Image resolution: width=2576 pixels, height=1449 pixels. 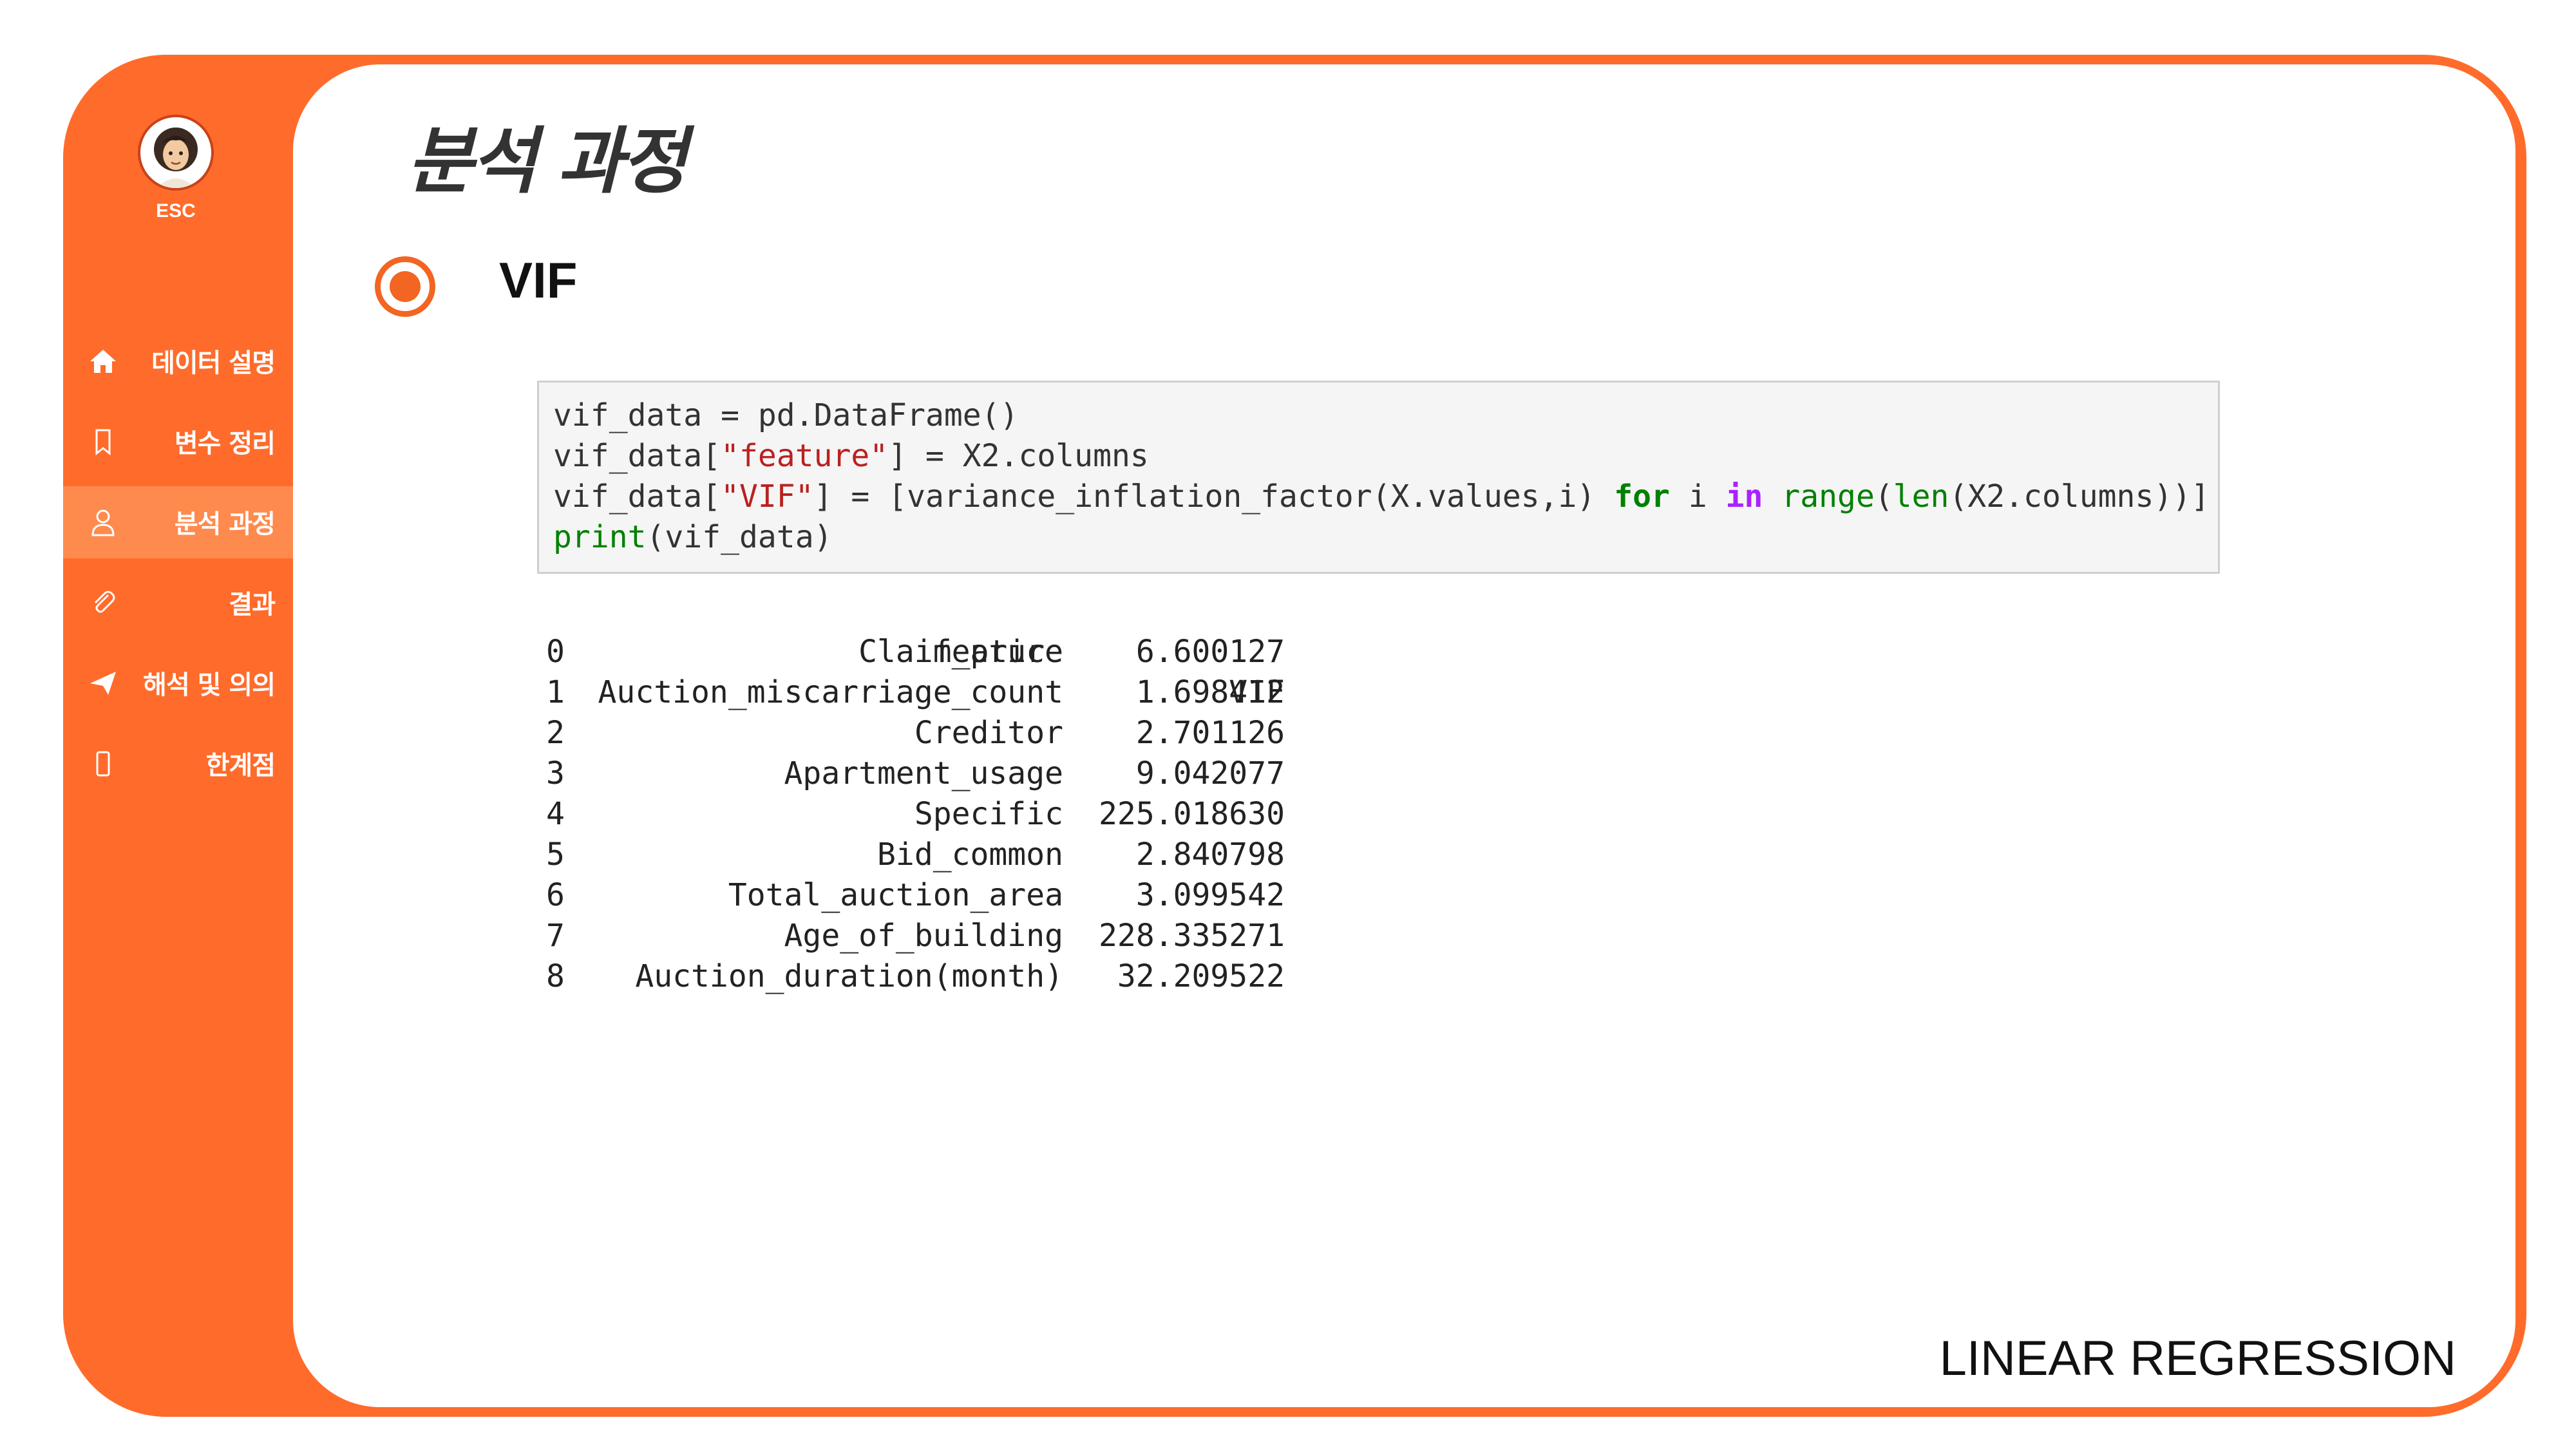 What do you see at coordinates (1210, 773) in the screenshot?
I see `row-vif: 9.042077` at bounding box center [1210, 773].